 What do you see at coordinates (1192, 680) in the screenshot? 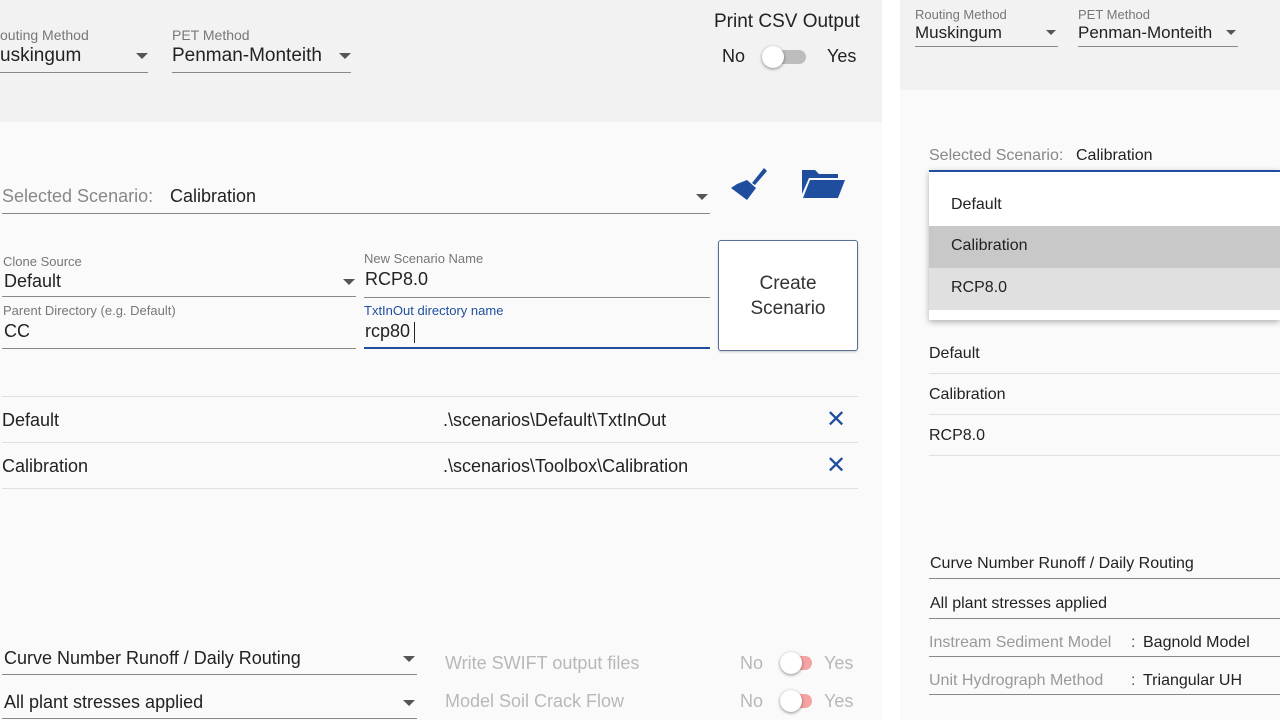
I see `right-hydrograph-value: Triangular UH` at bounding box center [1192, 680].